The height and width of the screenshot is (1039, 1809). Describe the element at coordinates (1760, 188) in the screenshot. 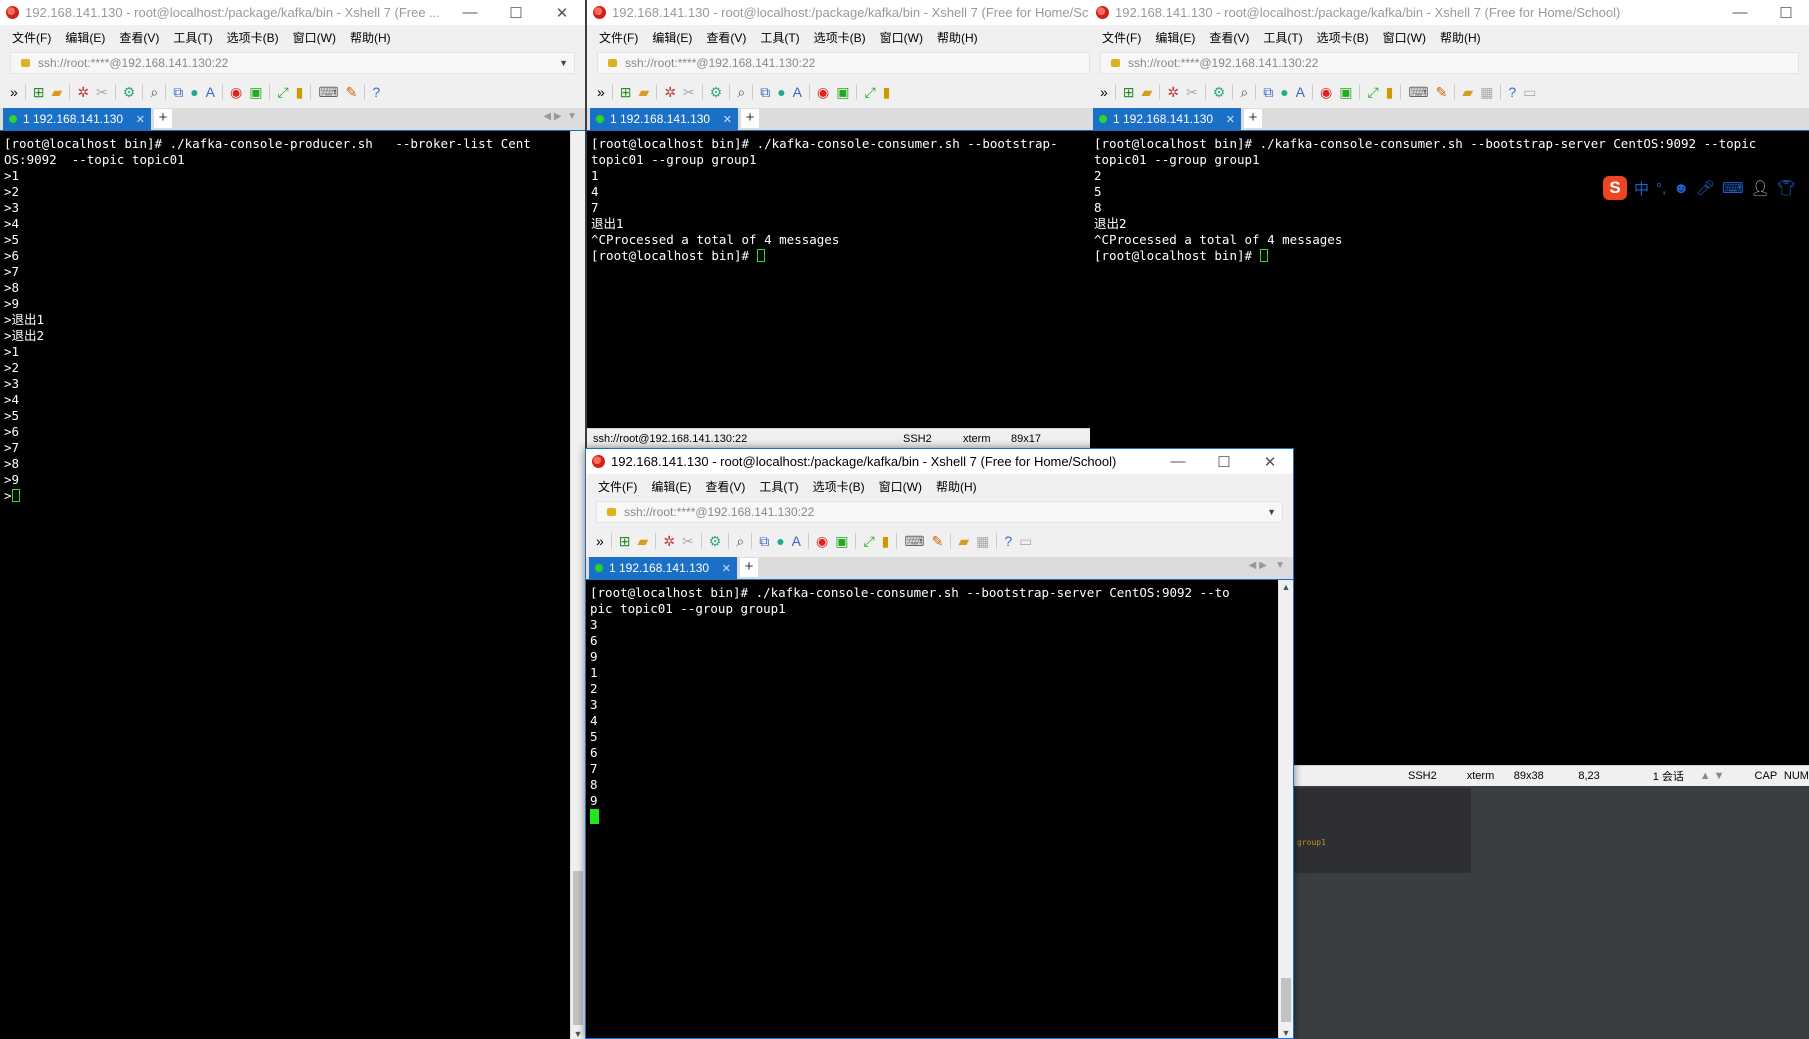

I see `user-icon: 👤︎` at that location.